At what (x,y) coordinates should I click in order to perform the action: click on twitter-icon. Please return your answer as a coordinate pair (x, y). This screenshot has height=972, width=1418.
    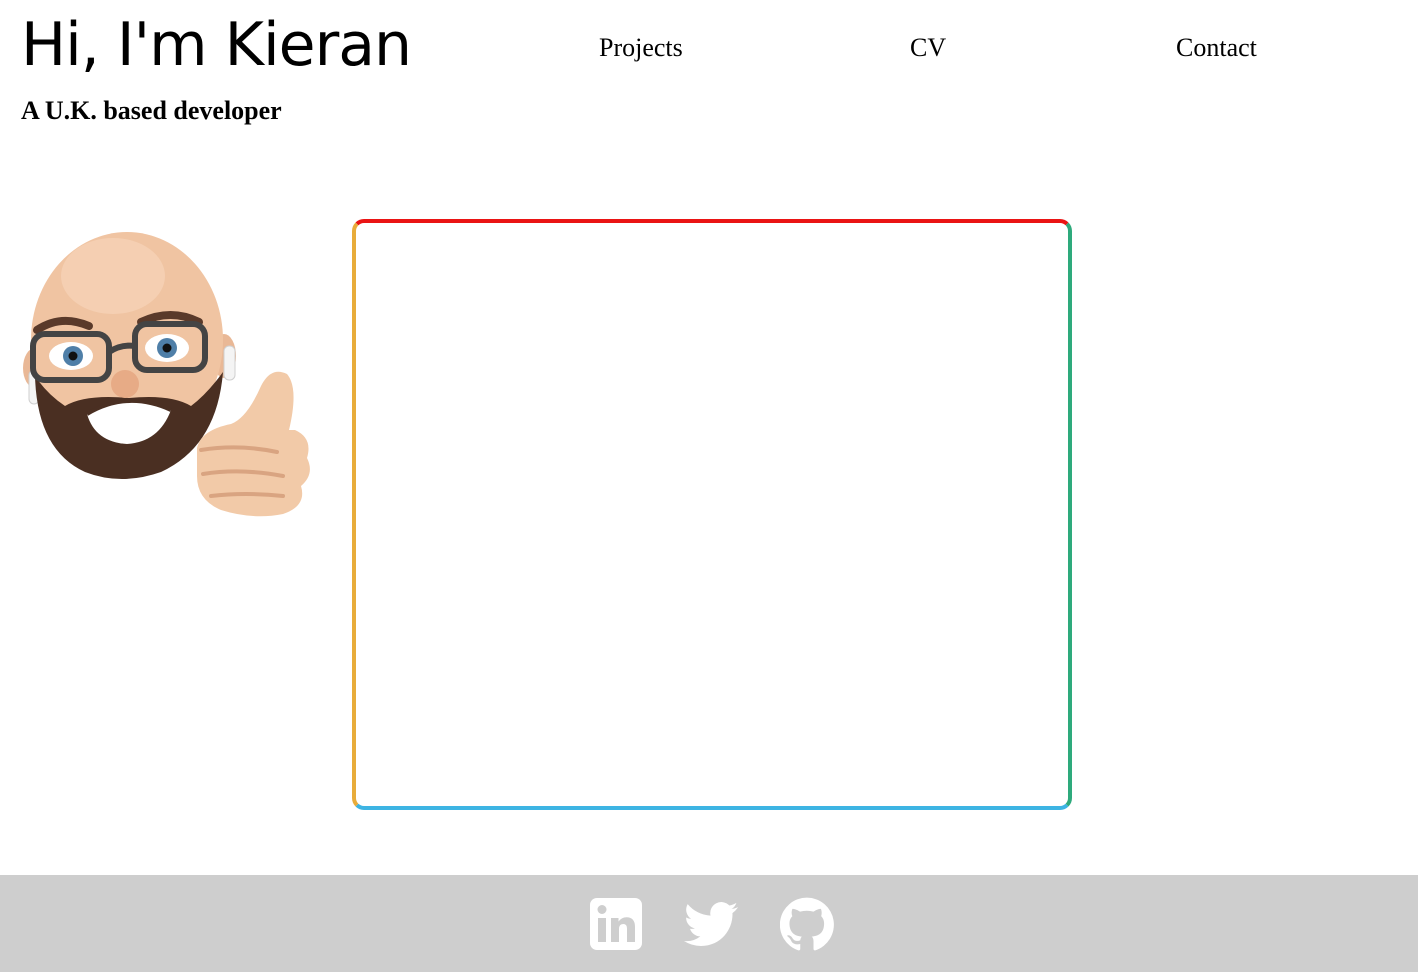
    Looking at the image, I should click on (711, 924).